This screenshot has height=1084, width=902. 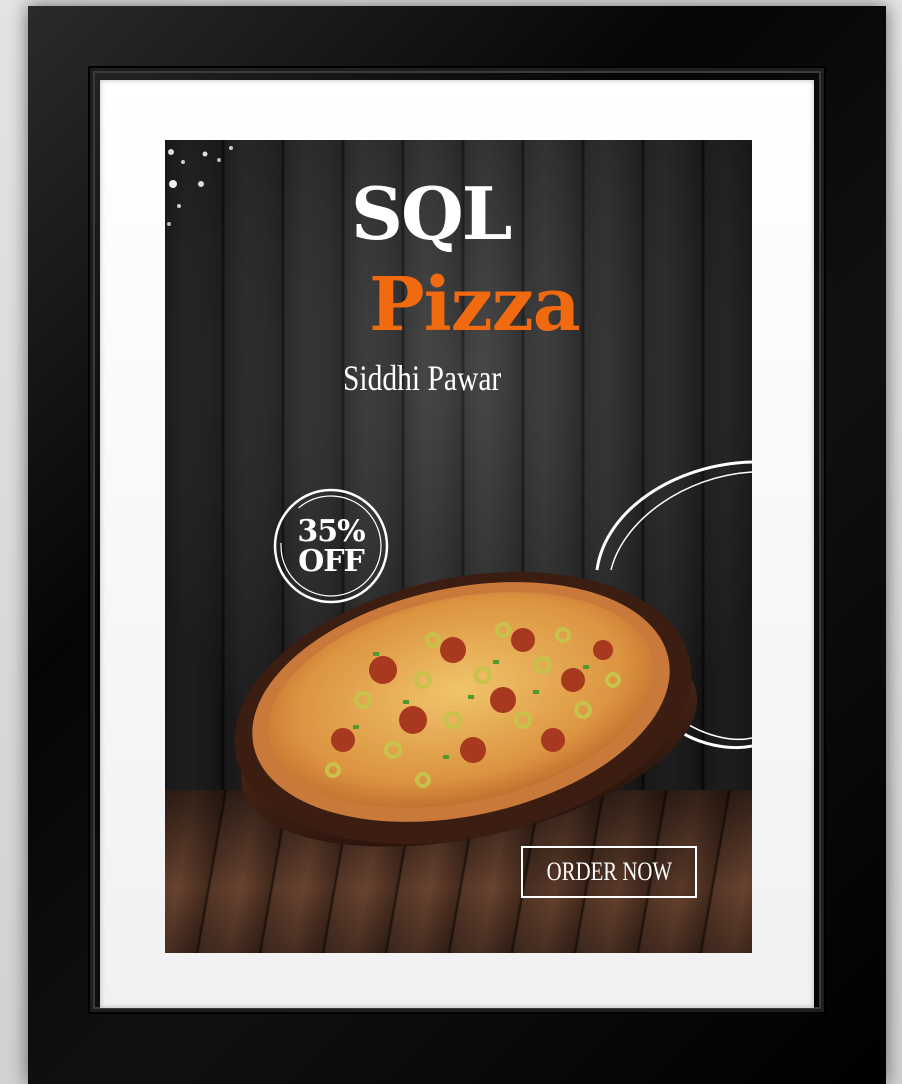 I want to click on brand-title-sql: SQL, so click(x=431, y=213).